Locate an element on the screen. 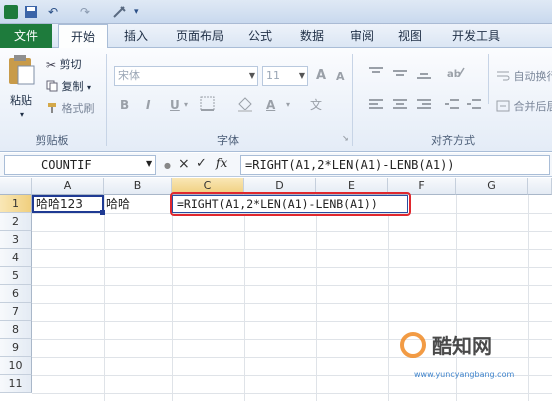 This screenshot has height=401, width=552. row-header-8: 8 is located at coordinates (16, 330).